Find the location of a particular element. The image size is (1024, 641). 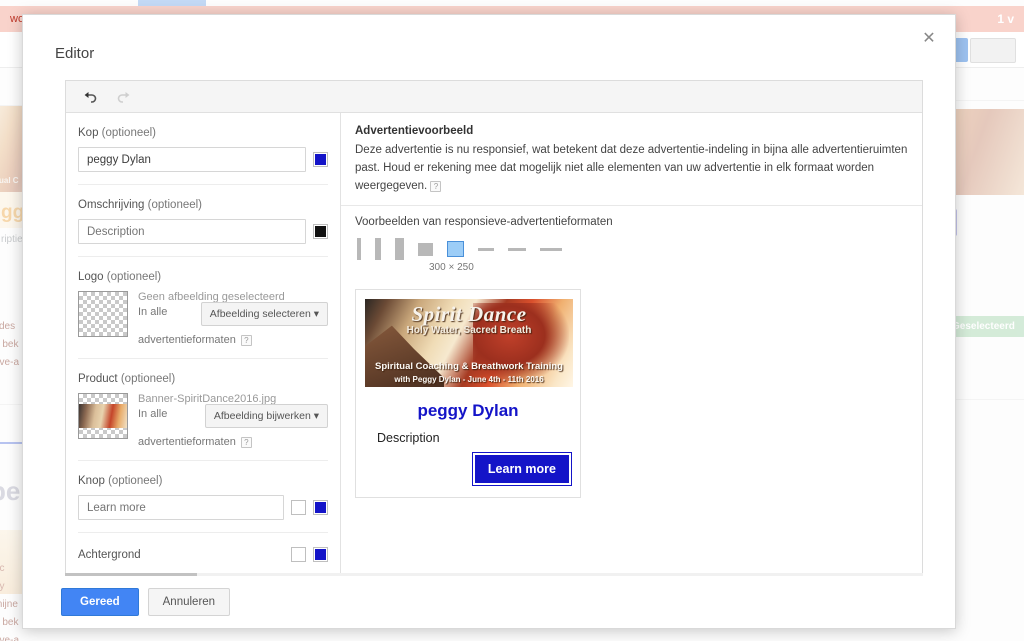

background-text-block-3: mijne d bek eve-a is located at coordinates (9, 618).